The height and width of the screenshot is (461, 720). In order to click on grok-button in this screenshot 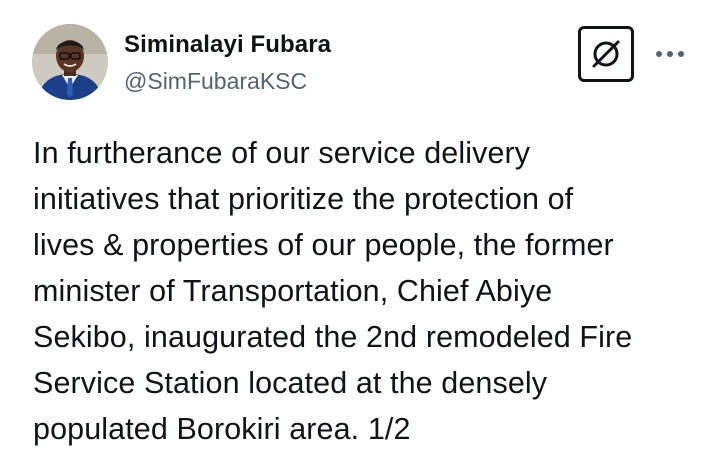, I will do `click(606, 54)`.